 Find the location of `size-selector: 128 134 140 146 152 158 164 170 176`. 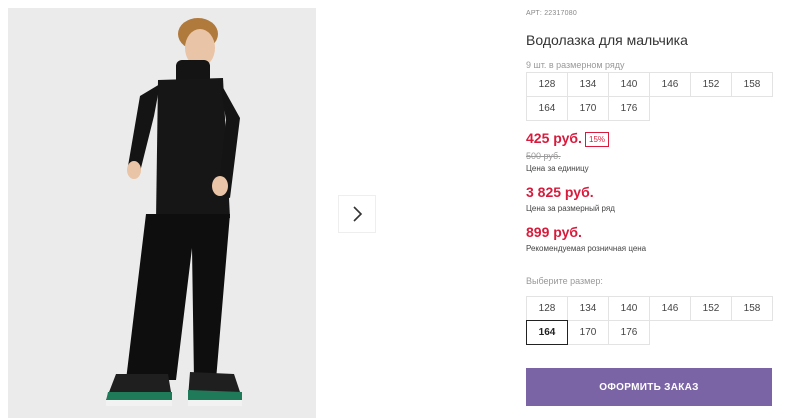

size-selector: 128 134 140 146 152 158 164 170 176 is located at coordinates (649, 320).